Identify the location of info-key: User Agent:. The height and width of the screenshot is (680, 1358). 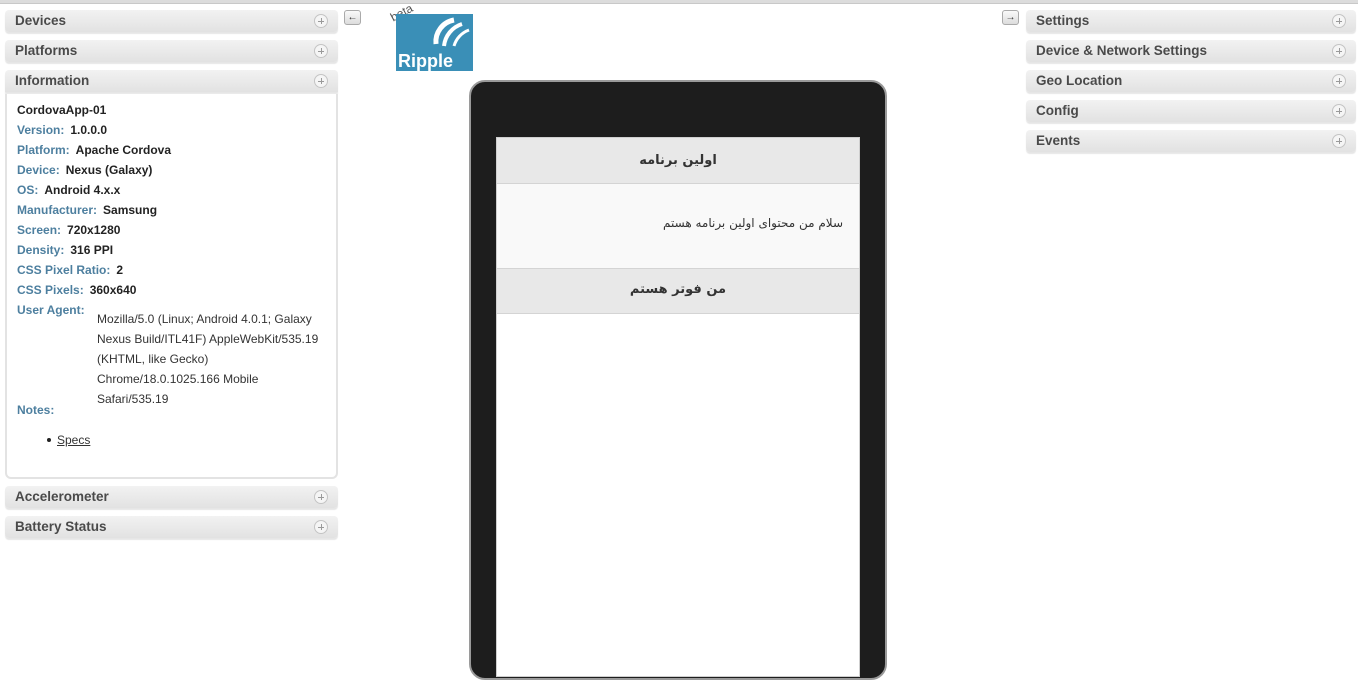
(51, 310).